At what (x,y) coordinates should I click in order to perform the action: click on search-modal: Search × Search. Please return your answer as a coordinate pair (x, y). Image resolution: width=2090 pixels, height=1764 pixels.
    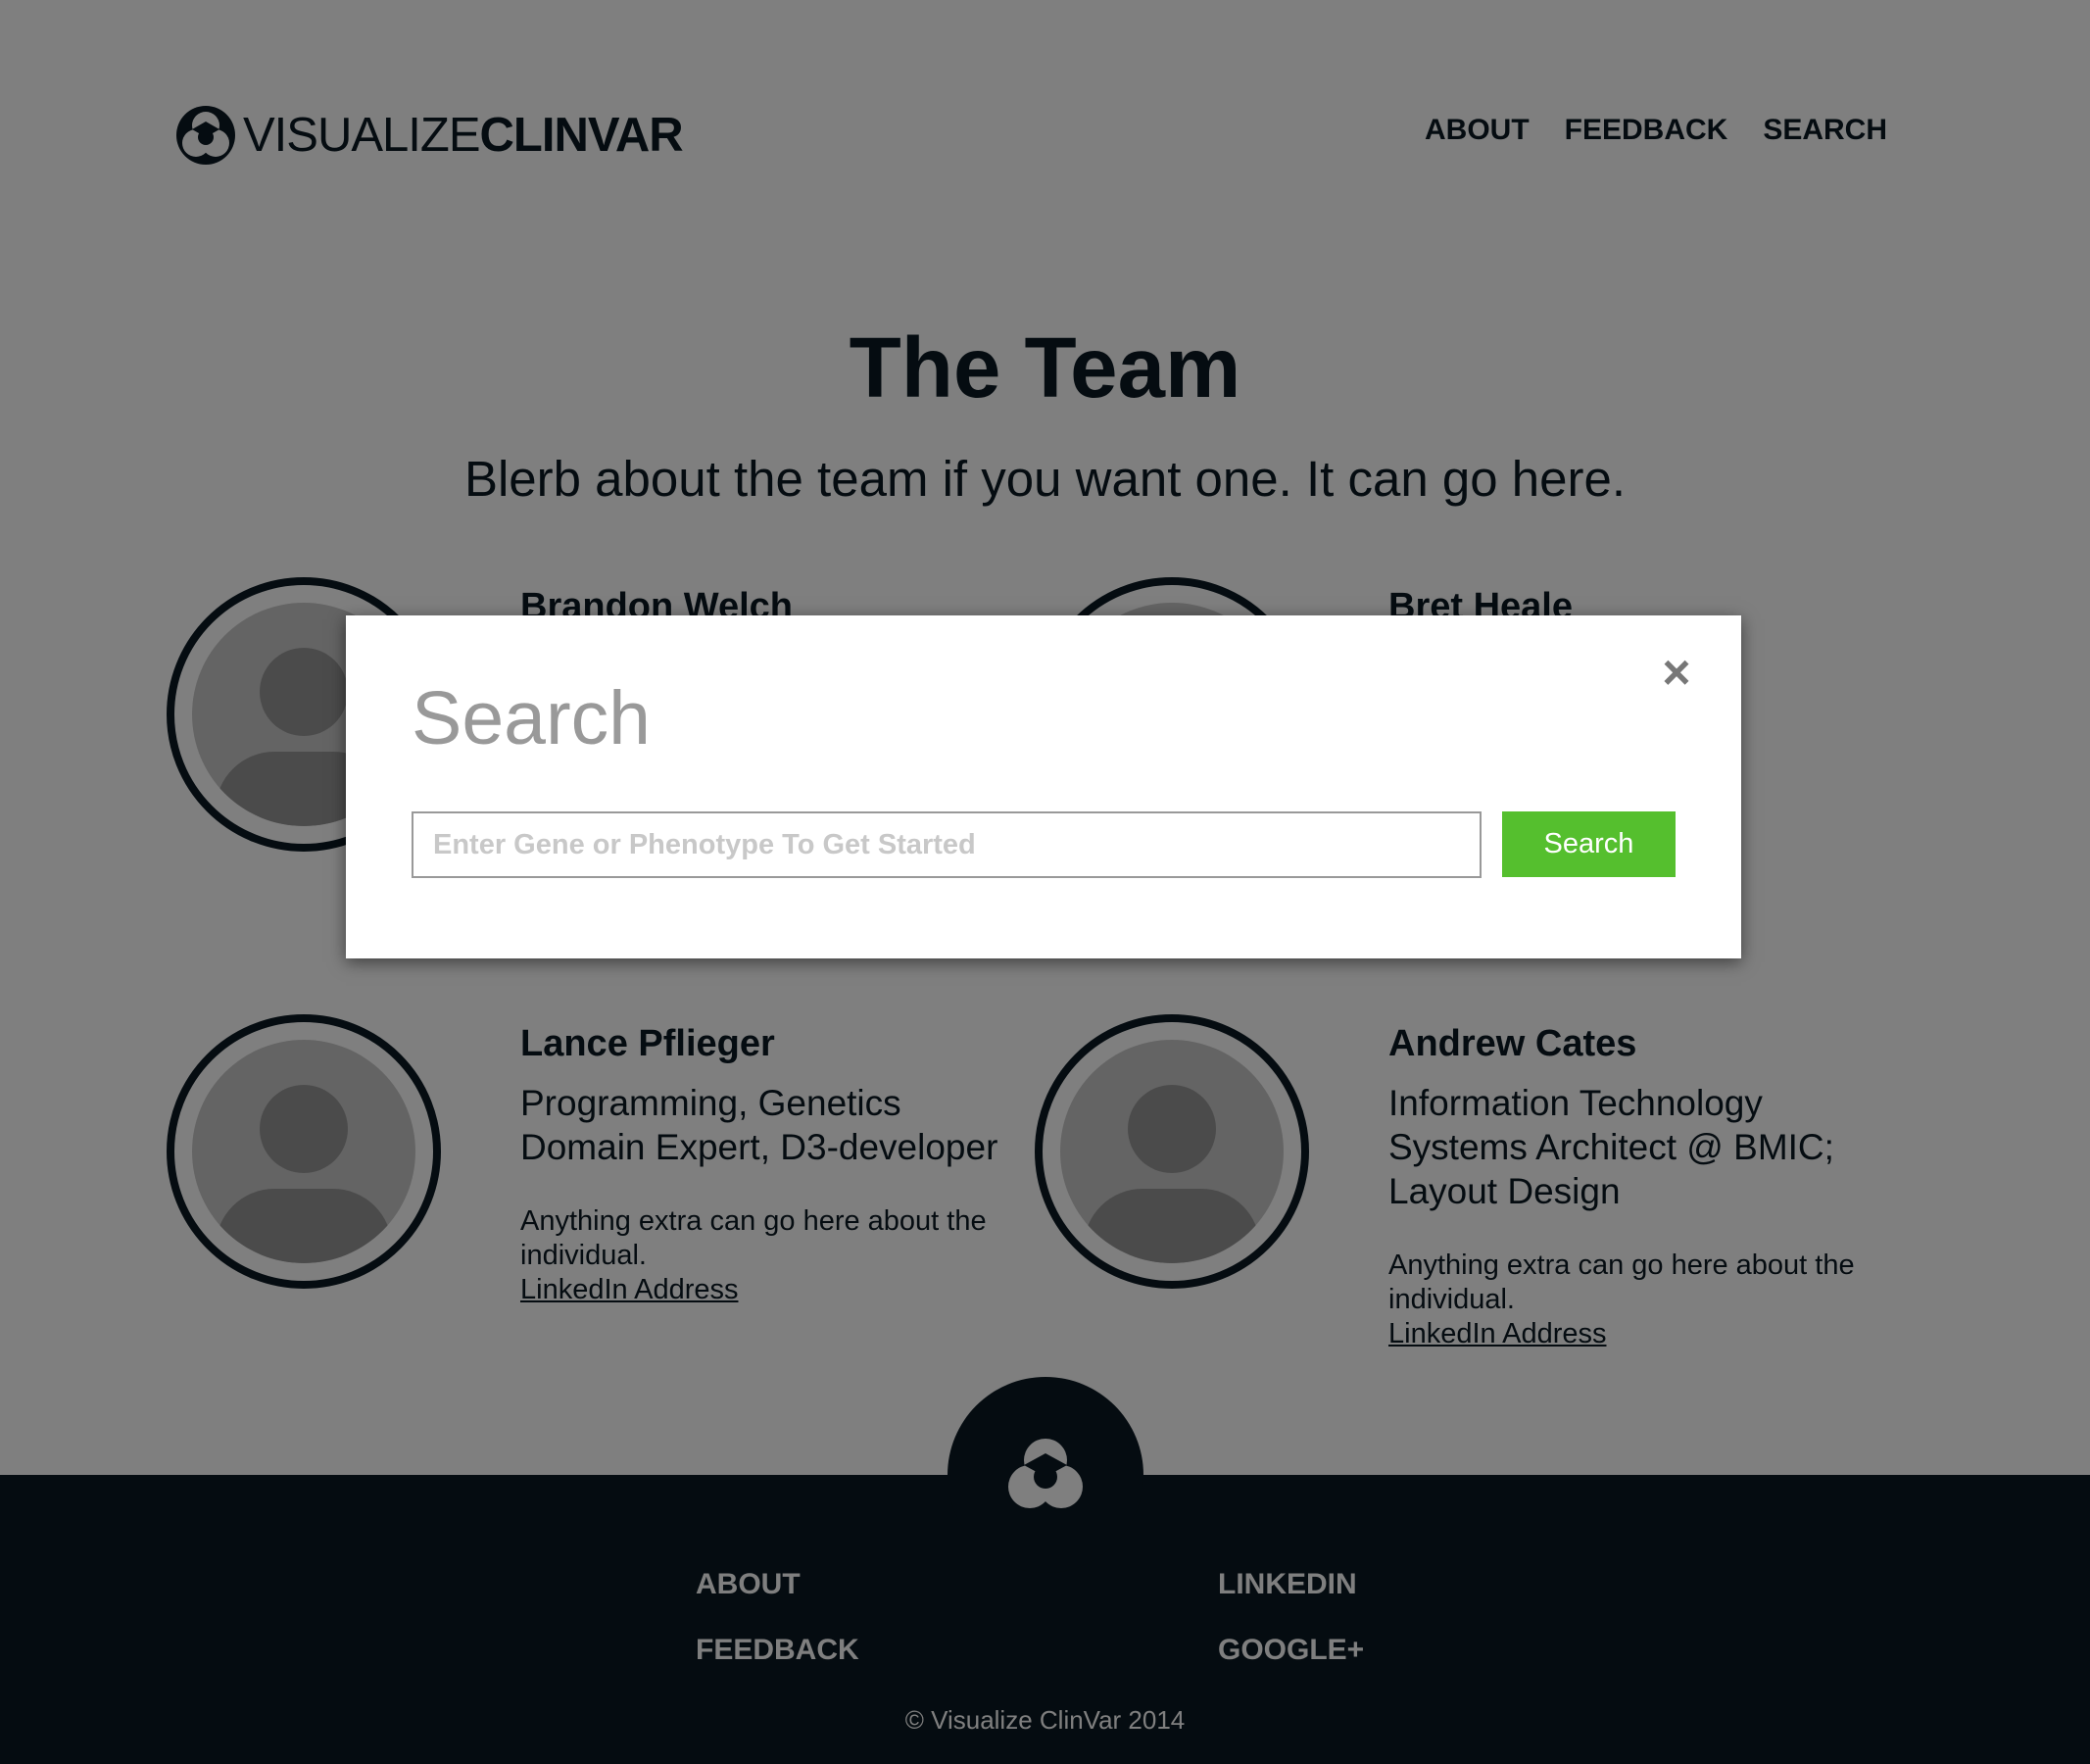
    Looking at the image, I should click on (1043, 786).